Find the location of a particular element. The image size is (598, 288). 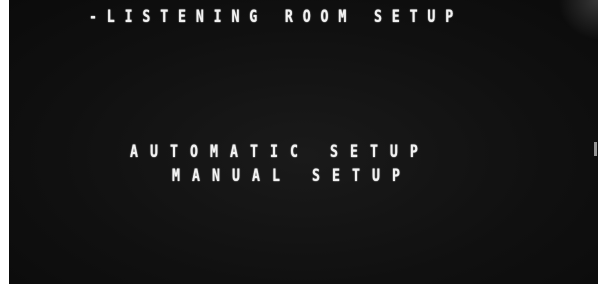

screen-glare is located at coordinates (578, 20).